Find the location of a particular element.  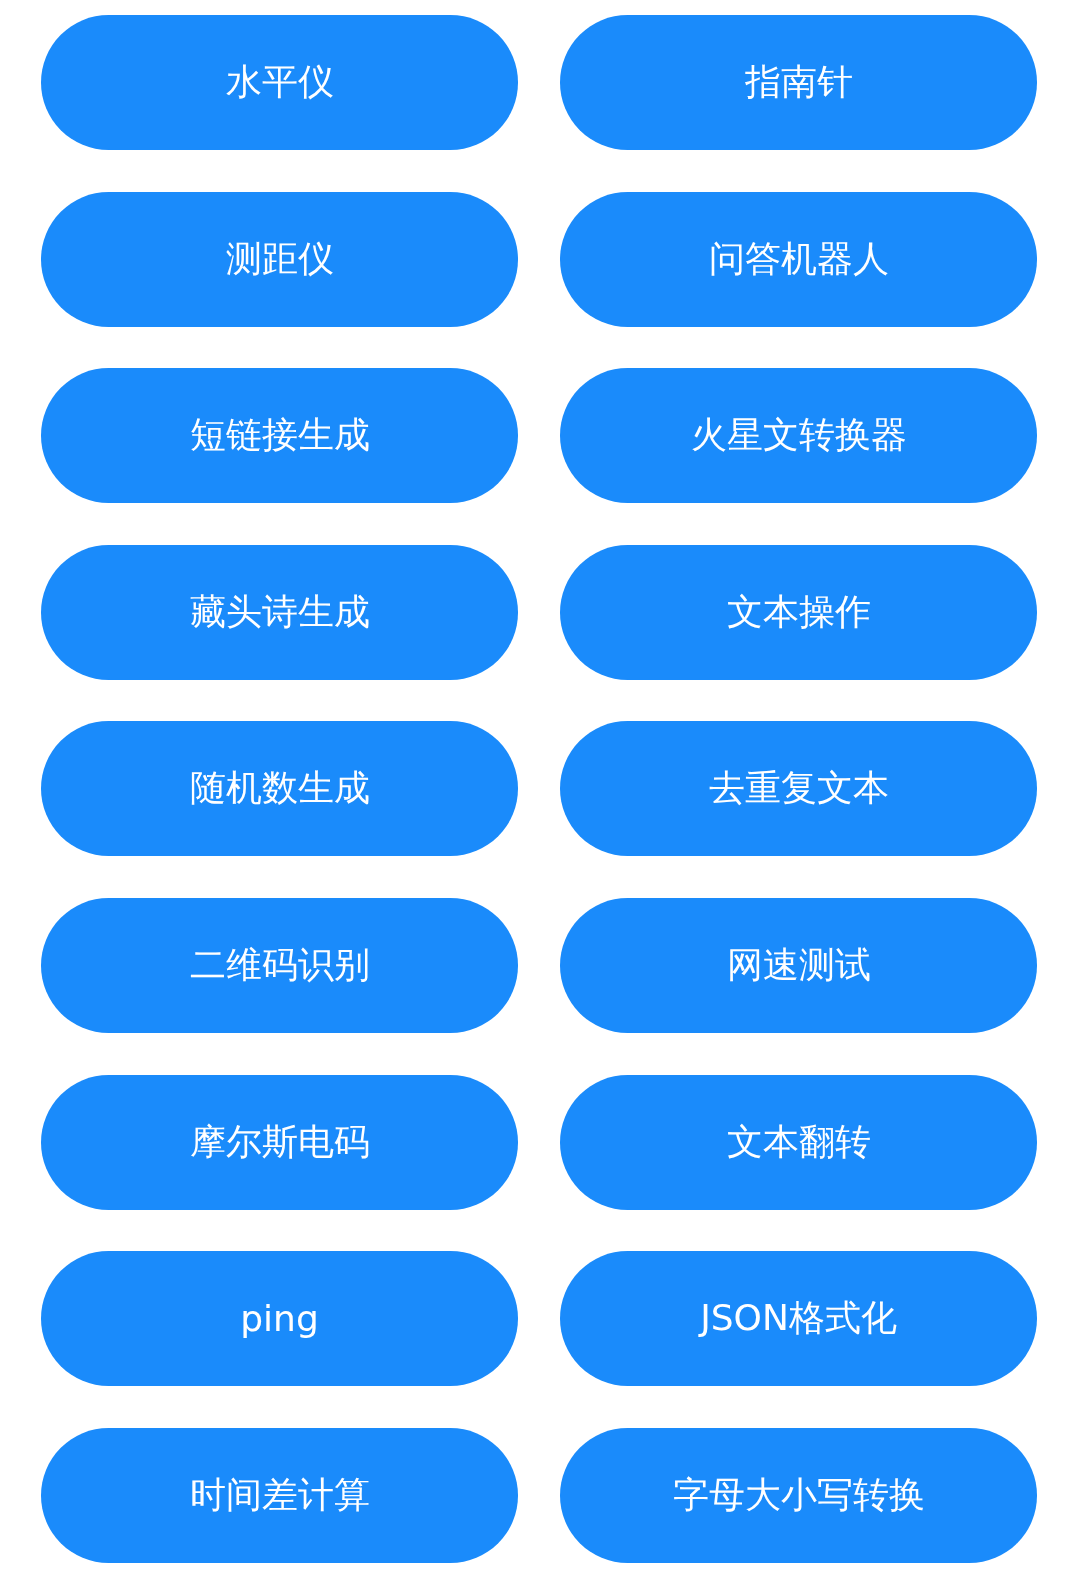

tool-button: JSON格式化 is located at coordinates (798, 1319).